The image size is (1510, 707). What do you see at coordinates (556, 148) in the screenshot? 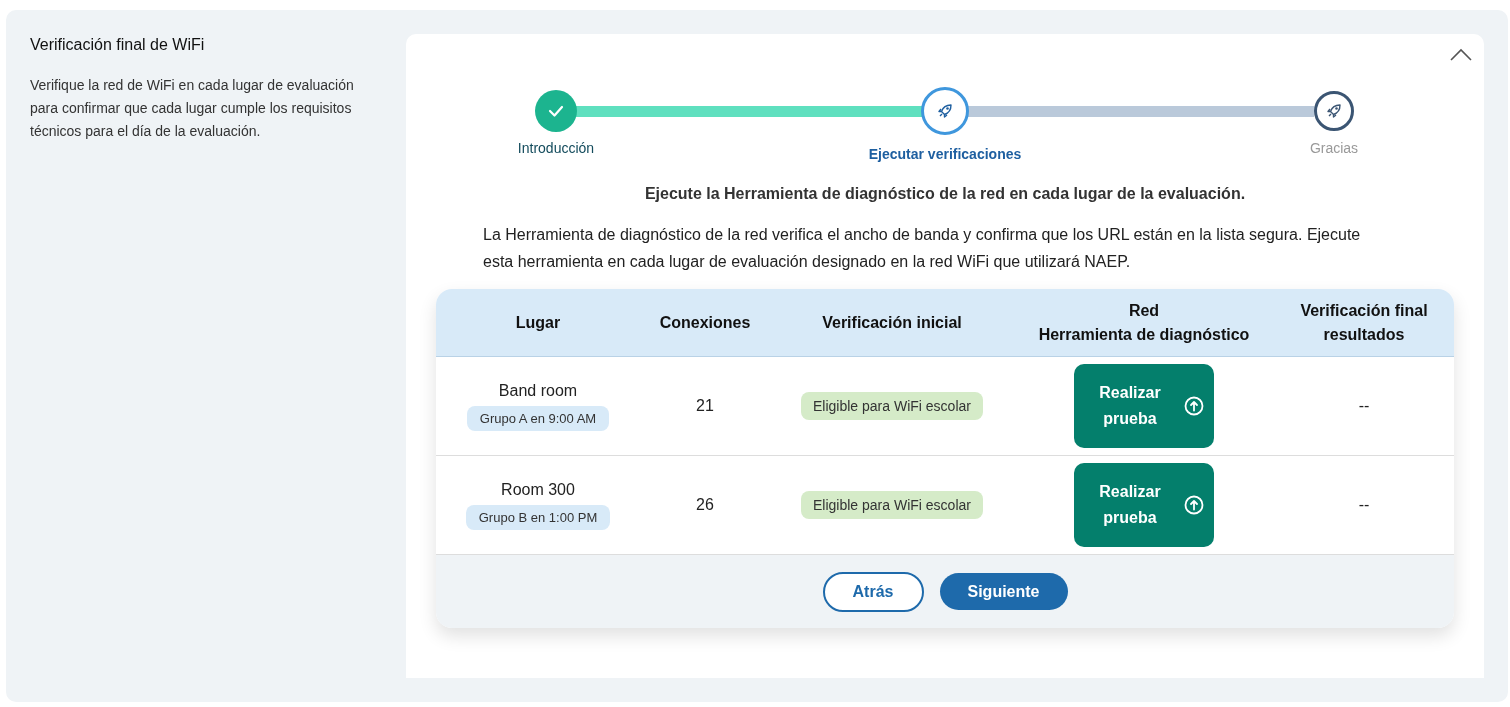
I see `step-label: Introducción` at bounding box center [556, 148].